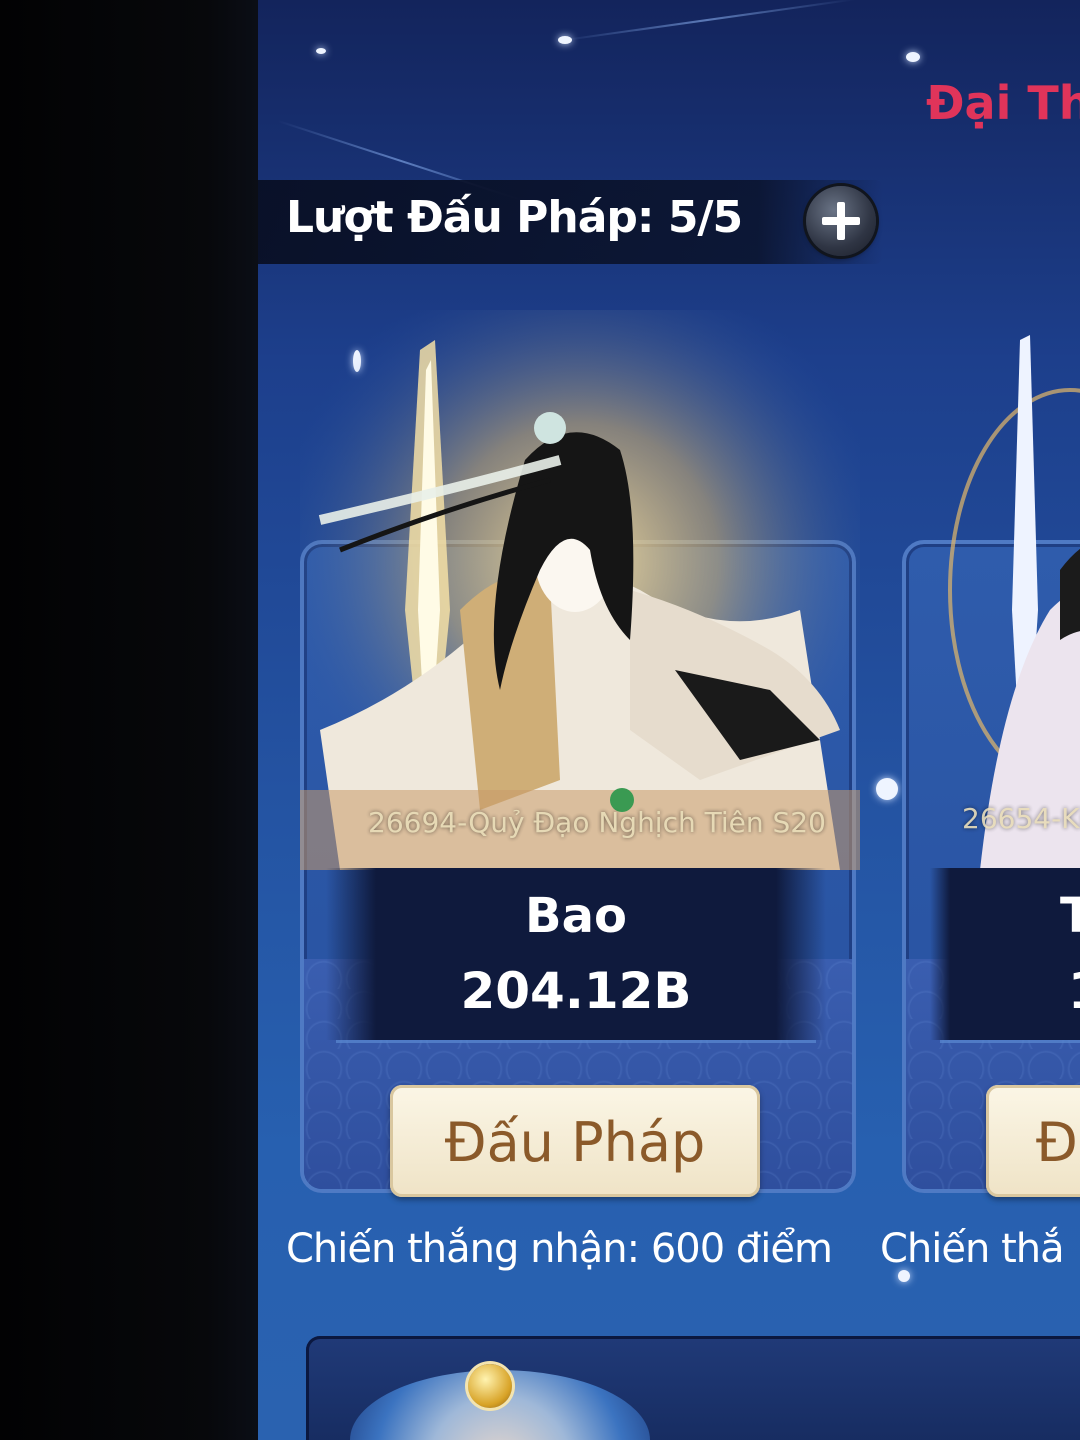 This screenshot has height=1440, width=1080. Describe the element at coordinates (514, 217) in the screenshot. I see `turns-counter: Lượt Đấu Pháp: 5/5` at that location.